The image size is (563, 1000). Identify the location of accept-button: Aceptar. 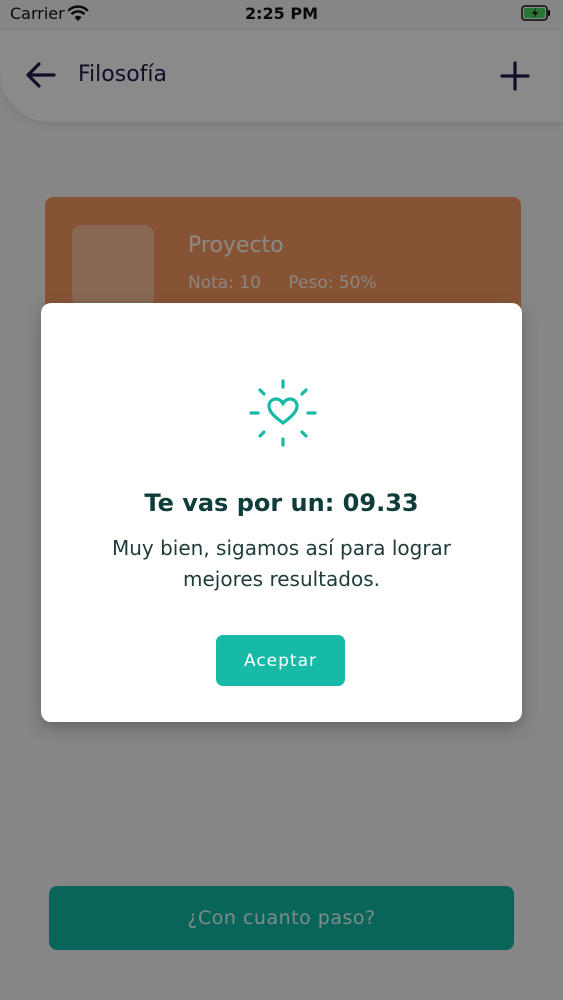
(280, 660).